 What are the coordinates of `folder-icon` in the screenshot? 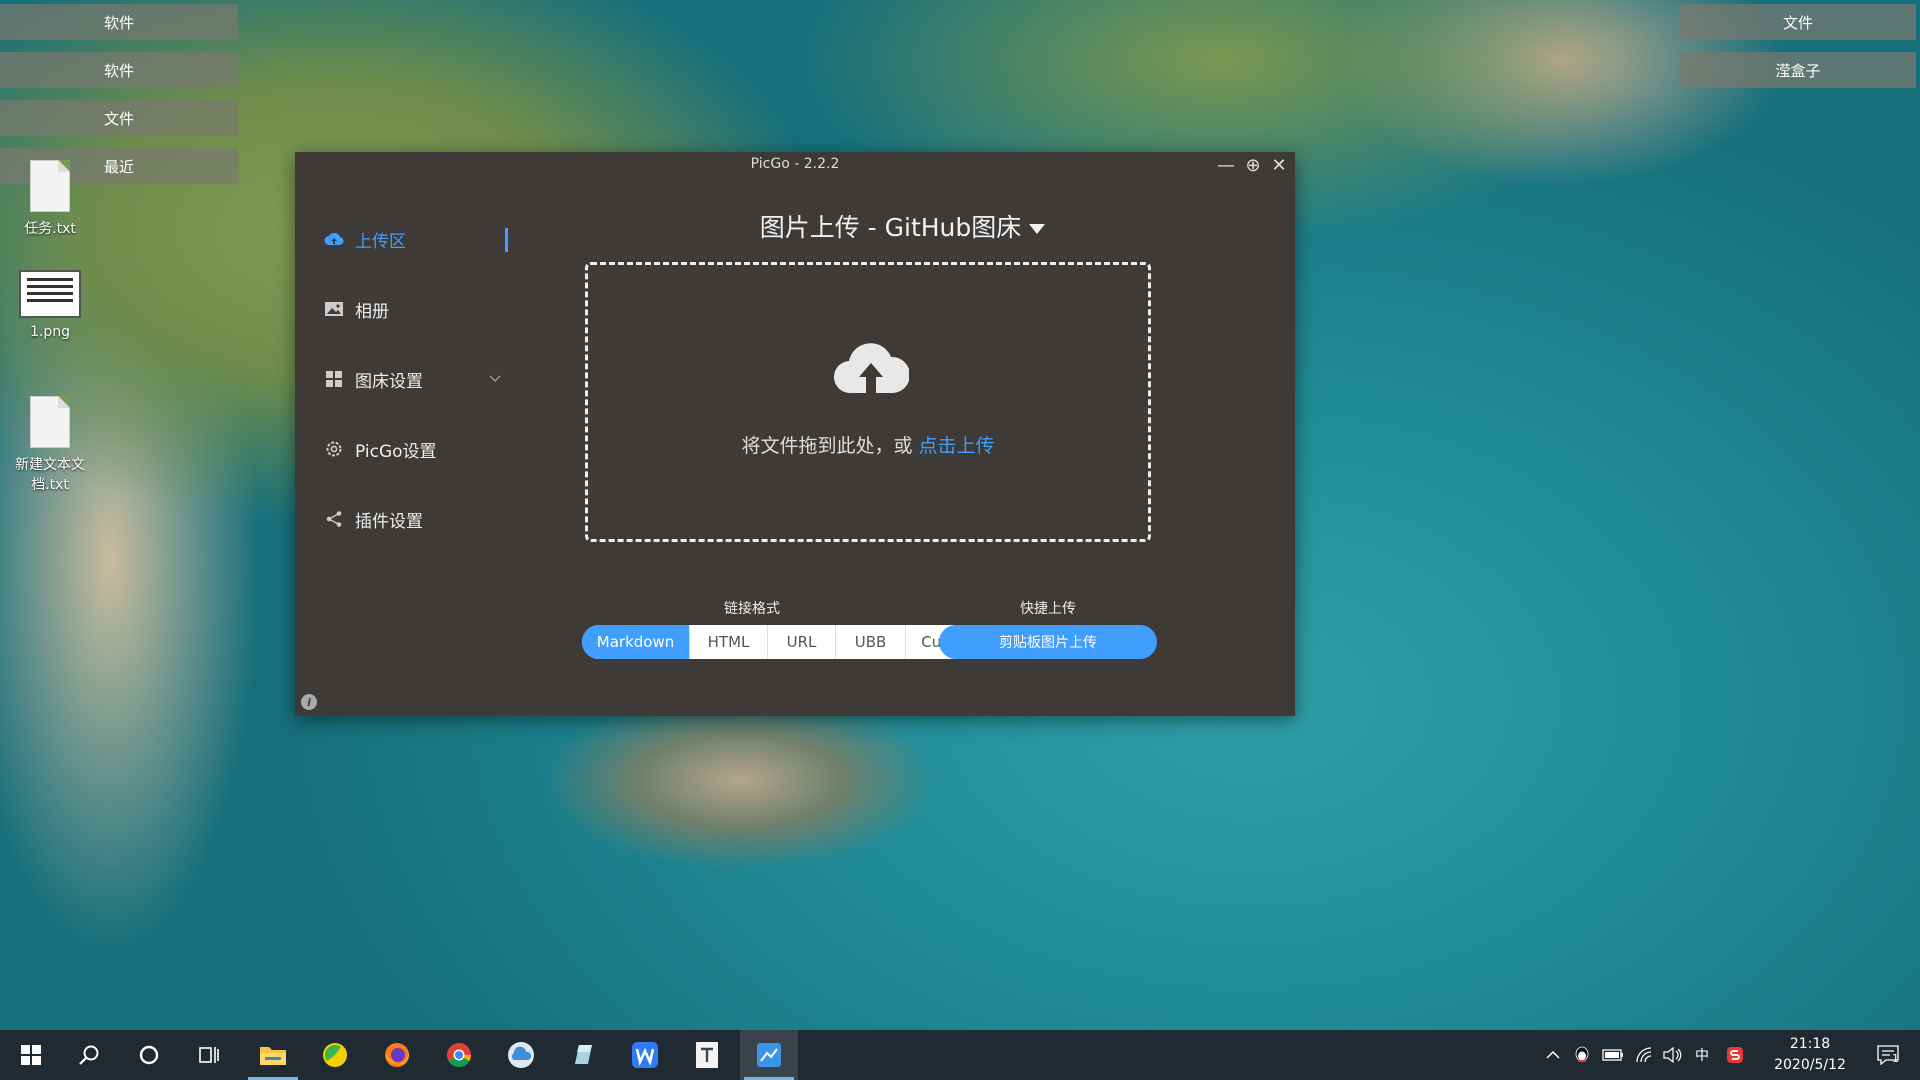 It's located at (273, 1056).